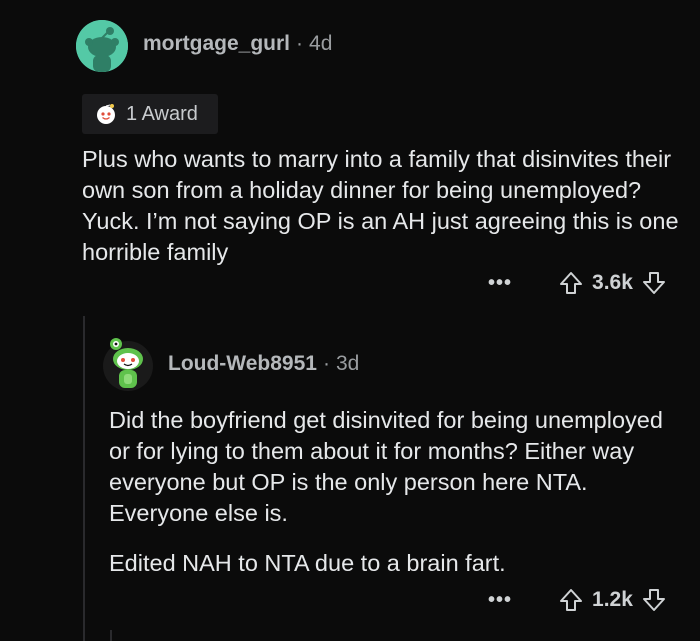 This screenshot has width=700, height=641. I want to click on comment-meta: Loud-Web8951 · 3d, so click(263, 364).